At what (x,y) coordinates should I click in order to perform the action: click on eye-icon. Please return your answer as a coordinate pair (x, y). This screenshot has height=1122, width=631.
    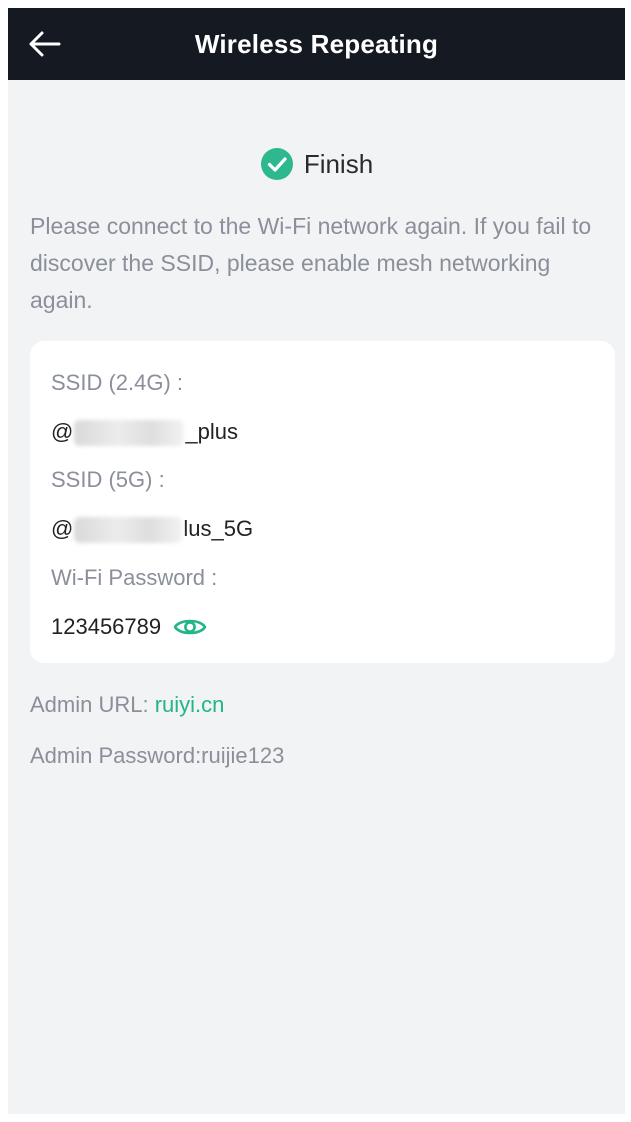
    Looking at the image, I should click on (190, 627).